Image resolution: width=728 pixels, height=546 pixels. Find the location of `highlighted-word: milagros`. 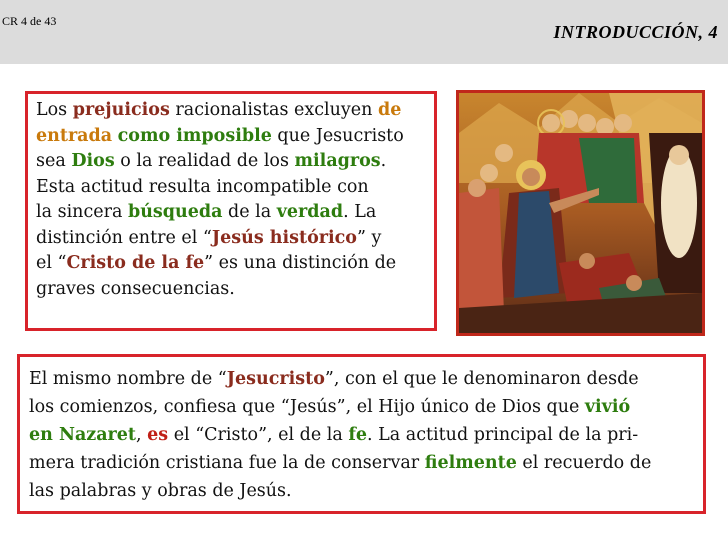

highlighted-word: milagros is located at coordinates (337, 161).